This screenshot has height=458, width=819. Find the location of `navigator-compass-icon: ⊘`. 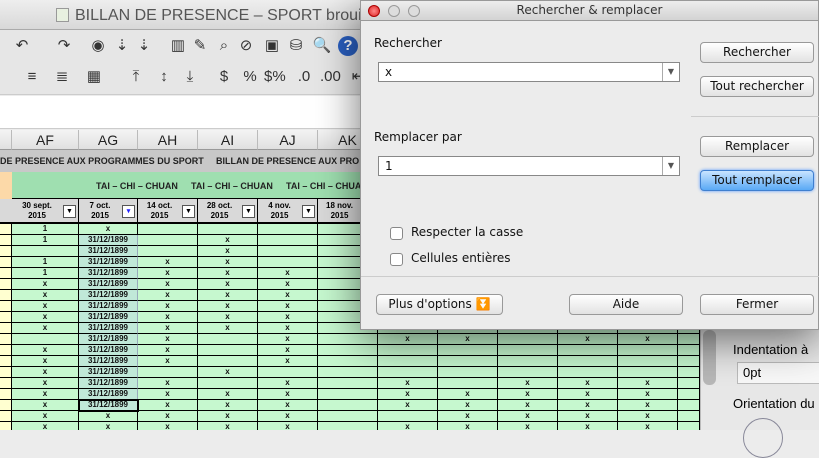

navigator-compass-icon: ⊘ is located at coordinates (246, 46).